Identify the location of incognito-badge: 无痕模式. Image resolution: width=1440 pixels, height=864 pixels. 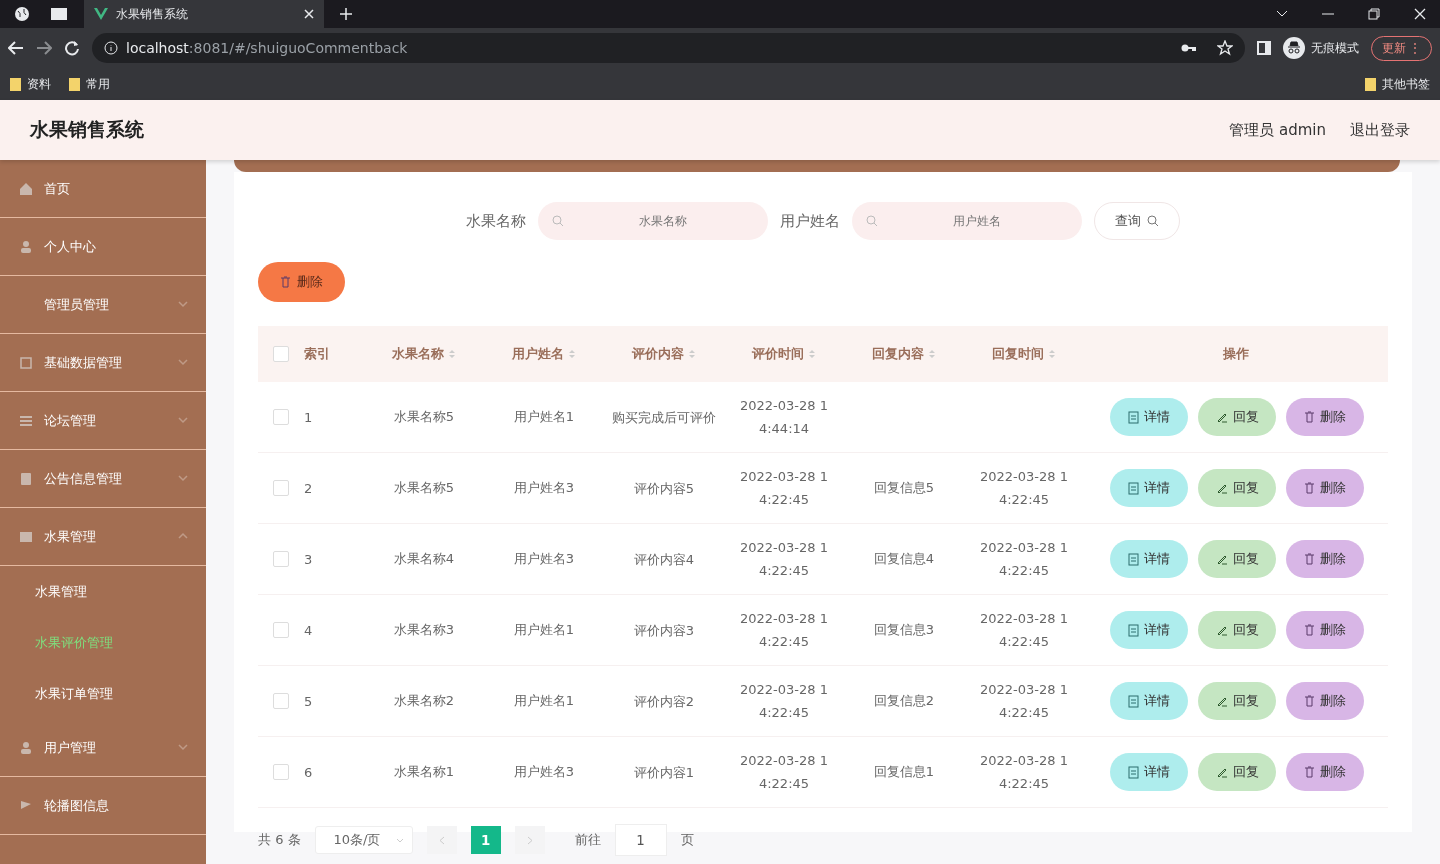
(1320, 48).